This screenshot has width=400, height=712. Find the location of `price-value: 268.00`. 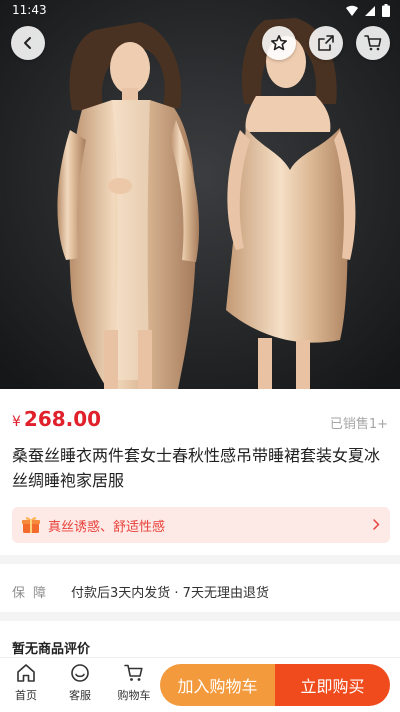

price-value: 268.00 is located at coordinates (62, 419).